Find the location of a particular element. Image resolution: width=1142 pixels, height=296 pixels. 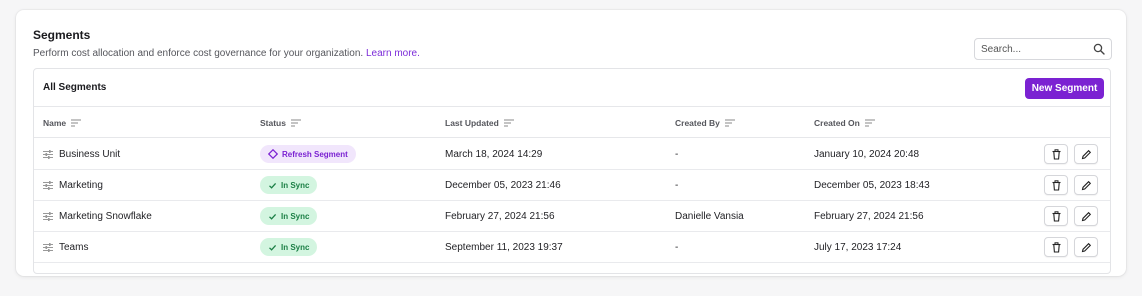

column-header-name: Name is located at coordinates (62, 123).